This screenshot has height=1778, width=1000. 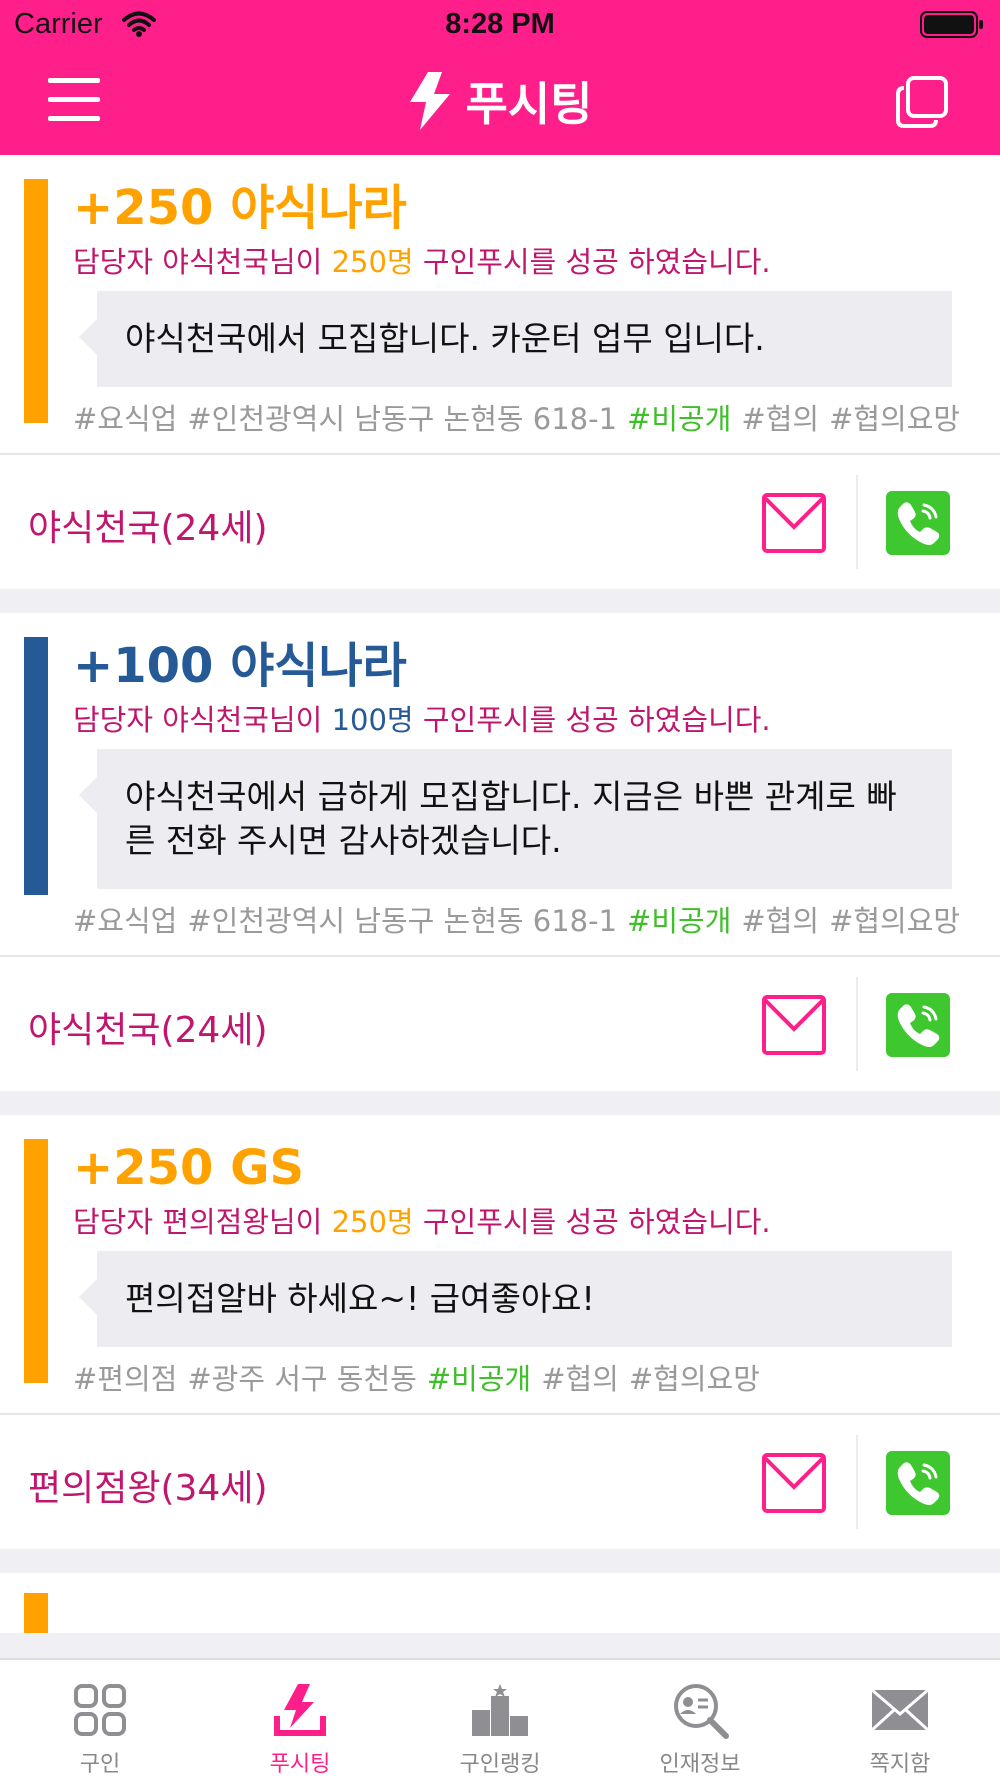 I want to click on tab-envelope: 쪽지함, so click(x=900, y=1719).